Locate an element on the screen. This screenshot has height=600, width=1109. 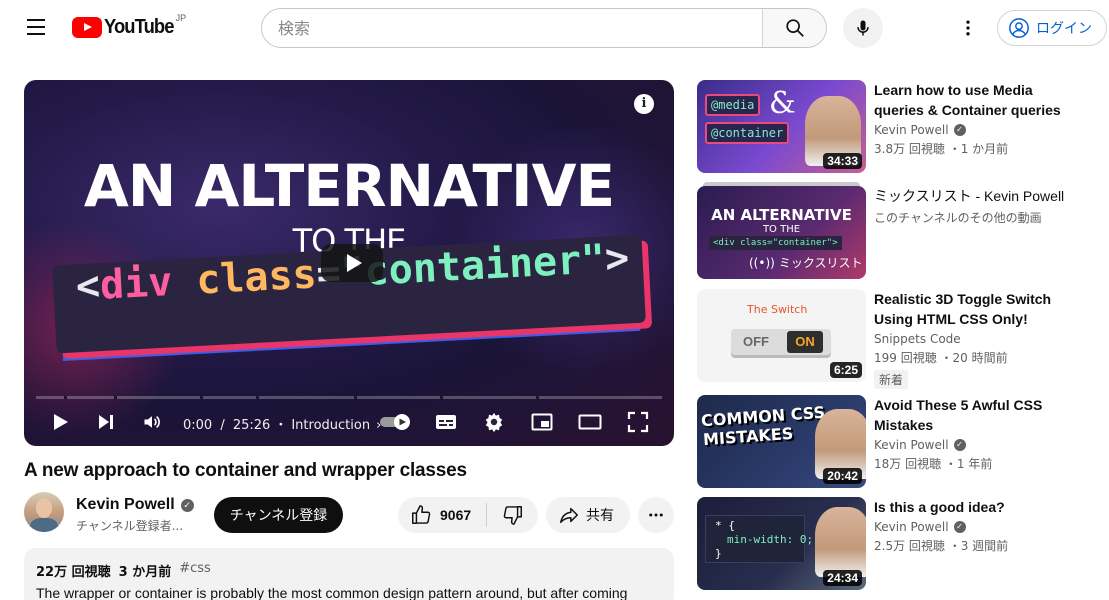
miniplayer-icon is located at coordinates (542, 422).